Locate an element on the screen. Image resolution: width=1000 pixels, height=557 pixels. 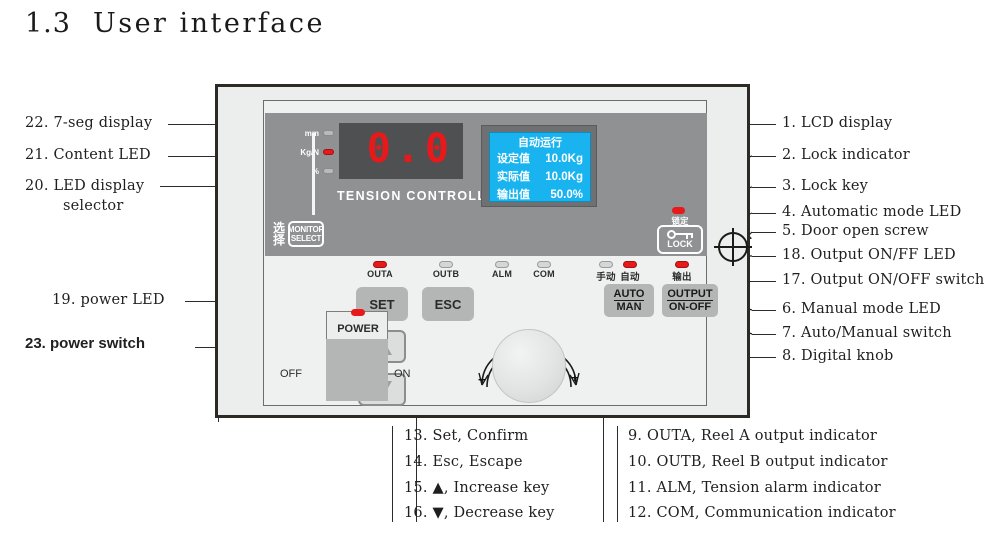
callout-10: 10. OUTB, Reel B output indicator is located at coordinates (758, 462).